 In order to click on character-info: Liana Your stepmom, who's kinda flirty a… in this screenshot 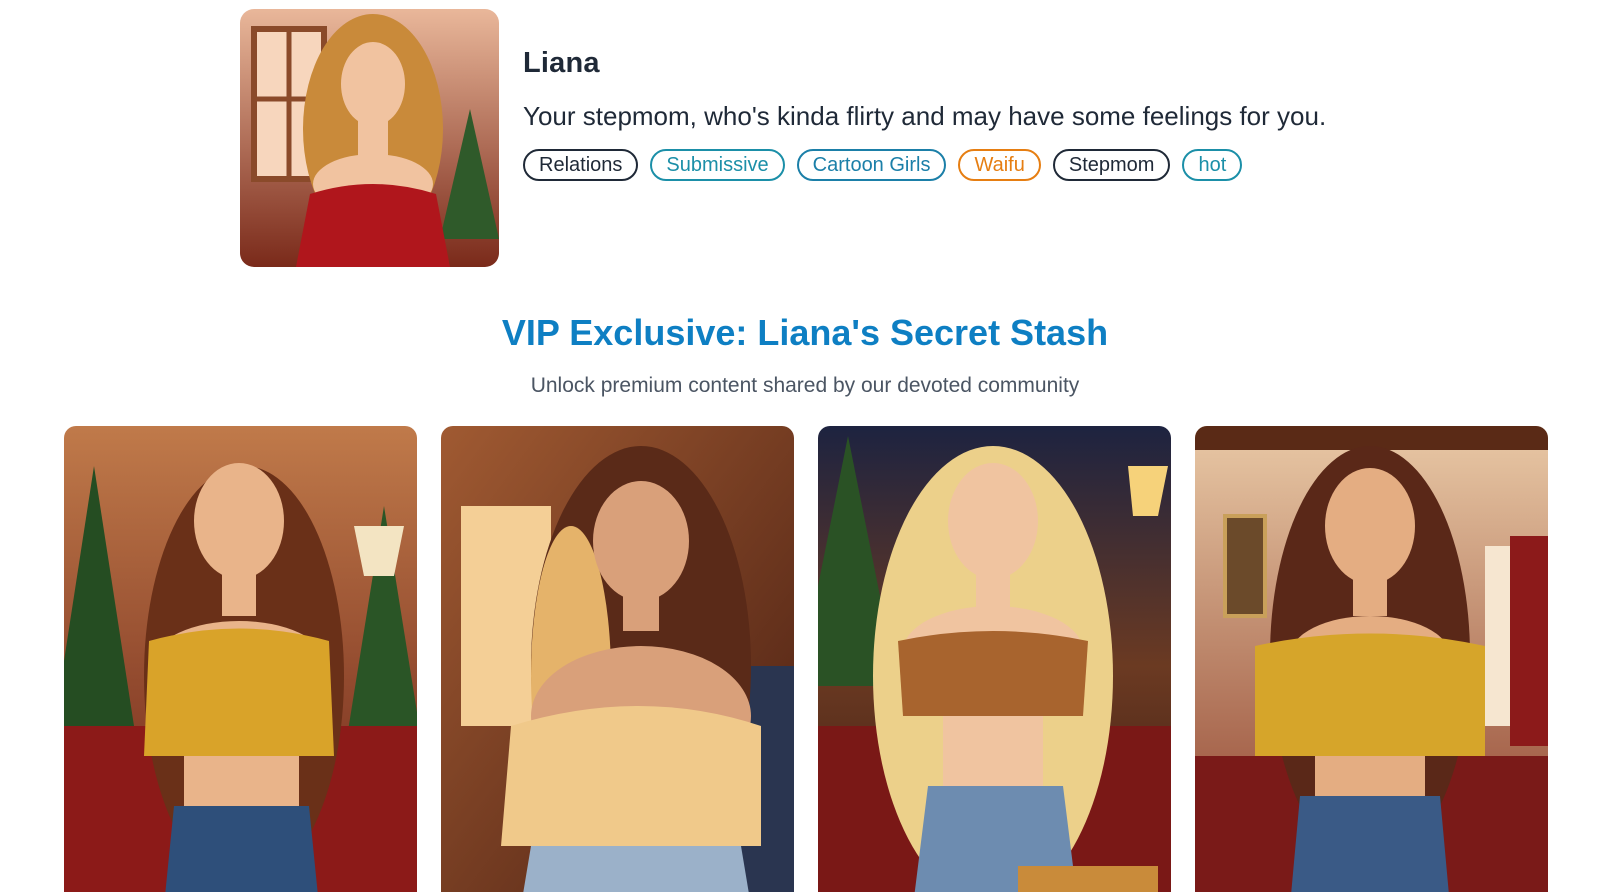, I will do `click(933, 138)`.